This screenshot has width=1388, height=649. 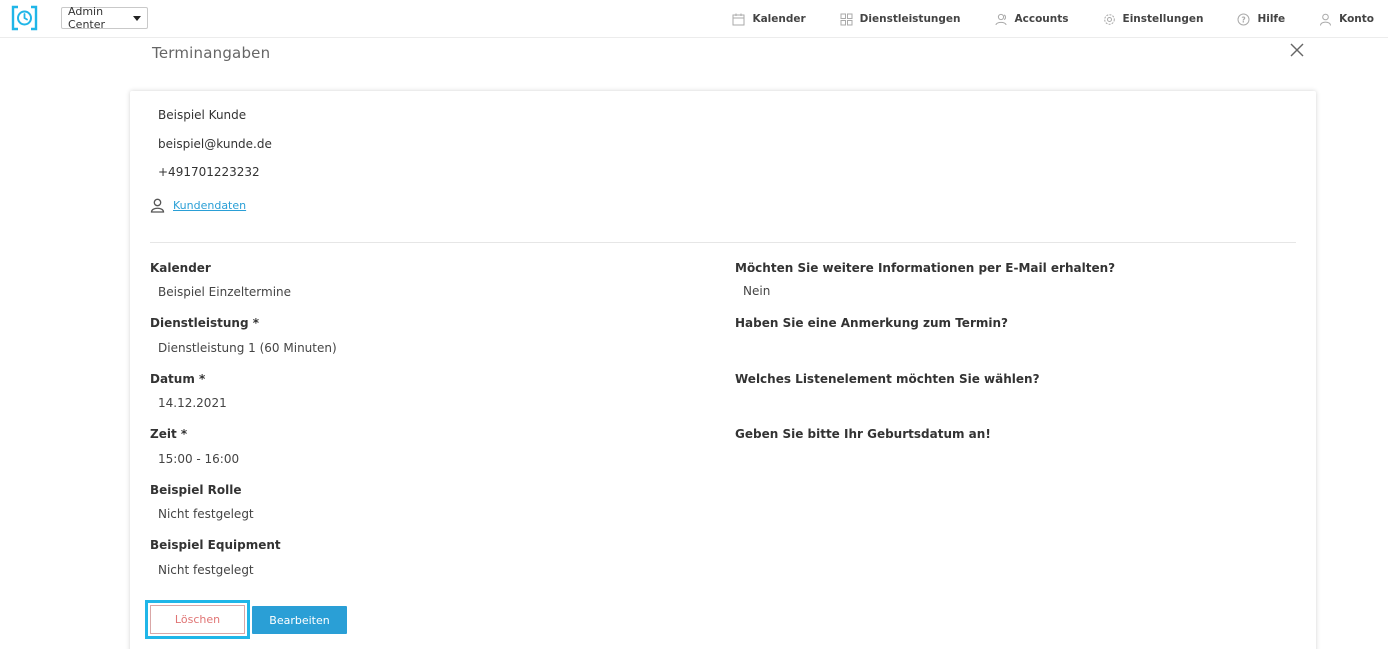 What do you see at coordinates (1163, 19) in the screenshot?
I see `nav-item-label: Einstellungen` at bounding box center [1163, 19].